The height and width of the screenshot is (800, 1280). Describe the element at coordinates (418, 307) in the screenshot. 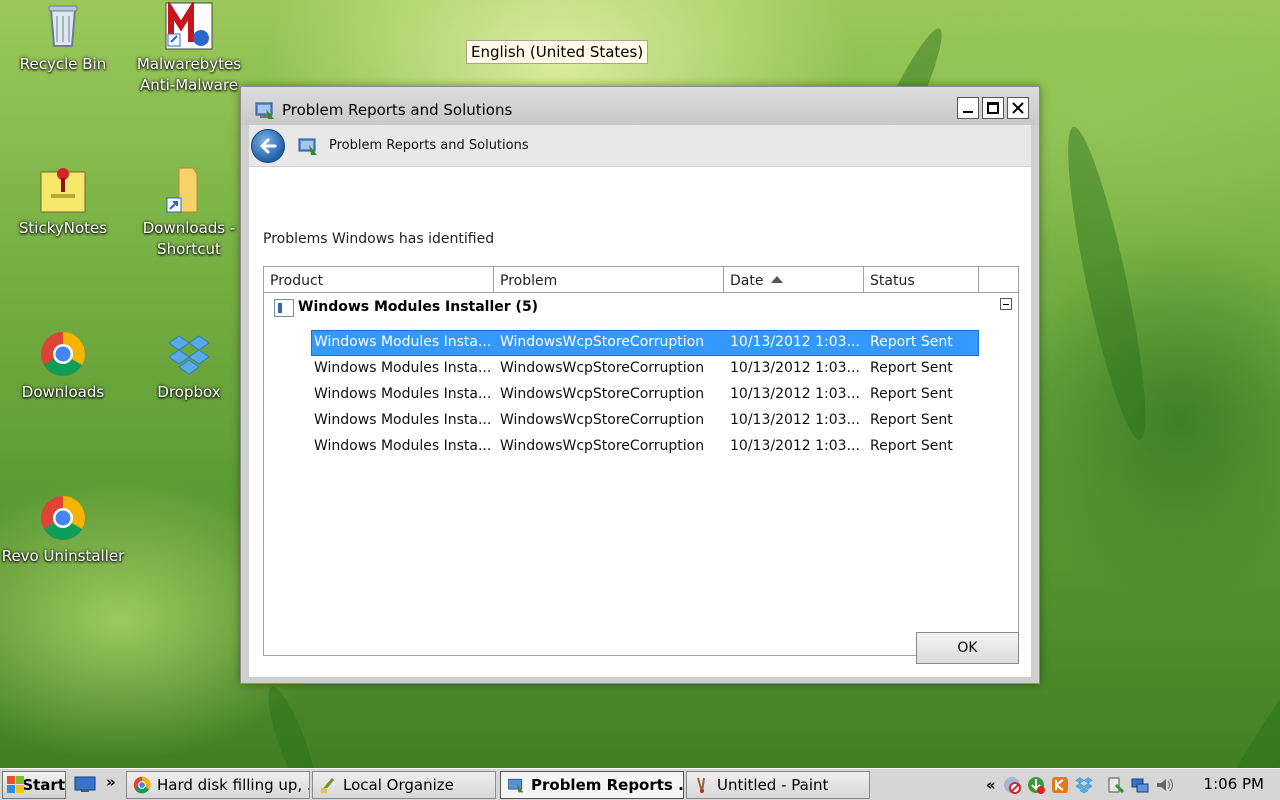

I see `group-title: Windows Modules Installer (5)` at that location.